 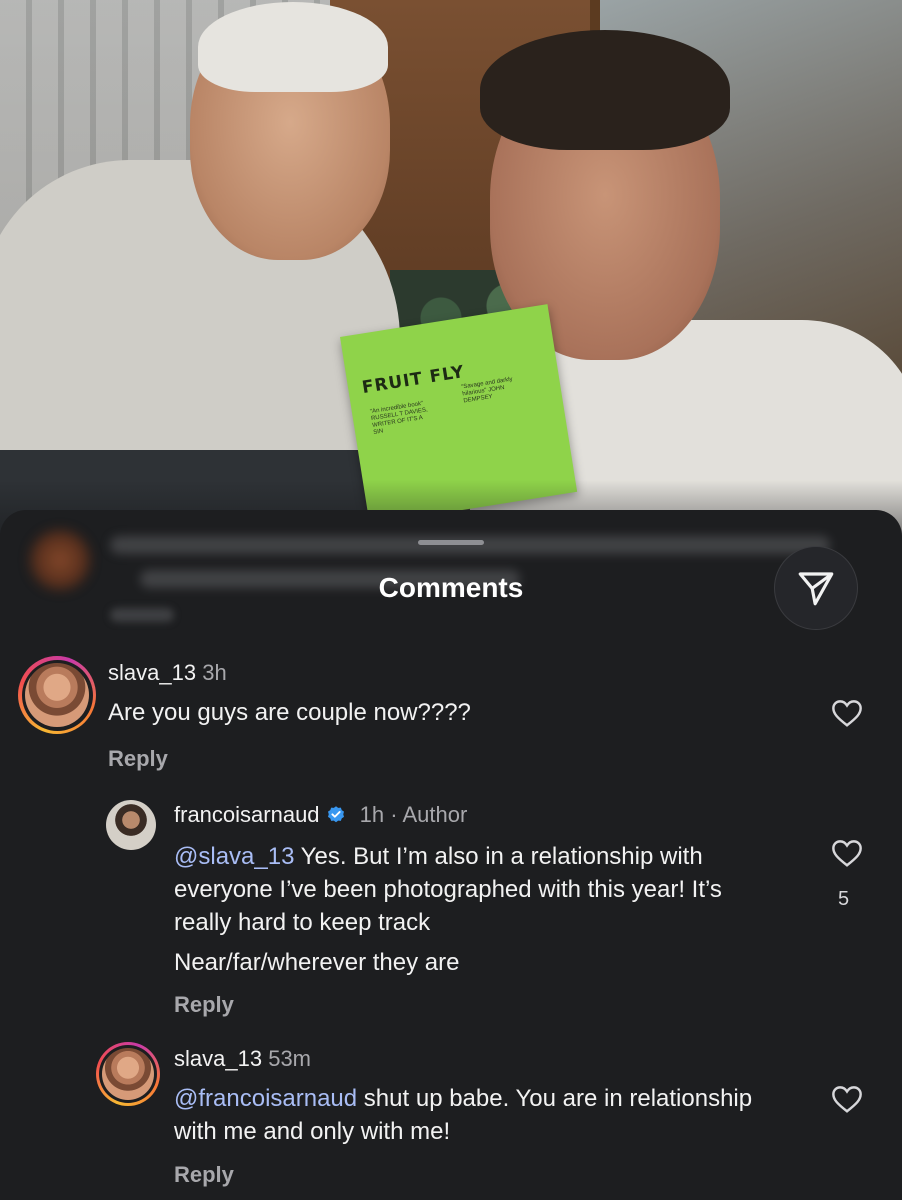 What do you see at coordinates (293, 47) in the screenshot?
I see `person-left-hair` at bounding box center [293, 47].